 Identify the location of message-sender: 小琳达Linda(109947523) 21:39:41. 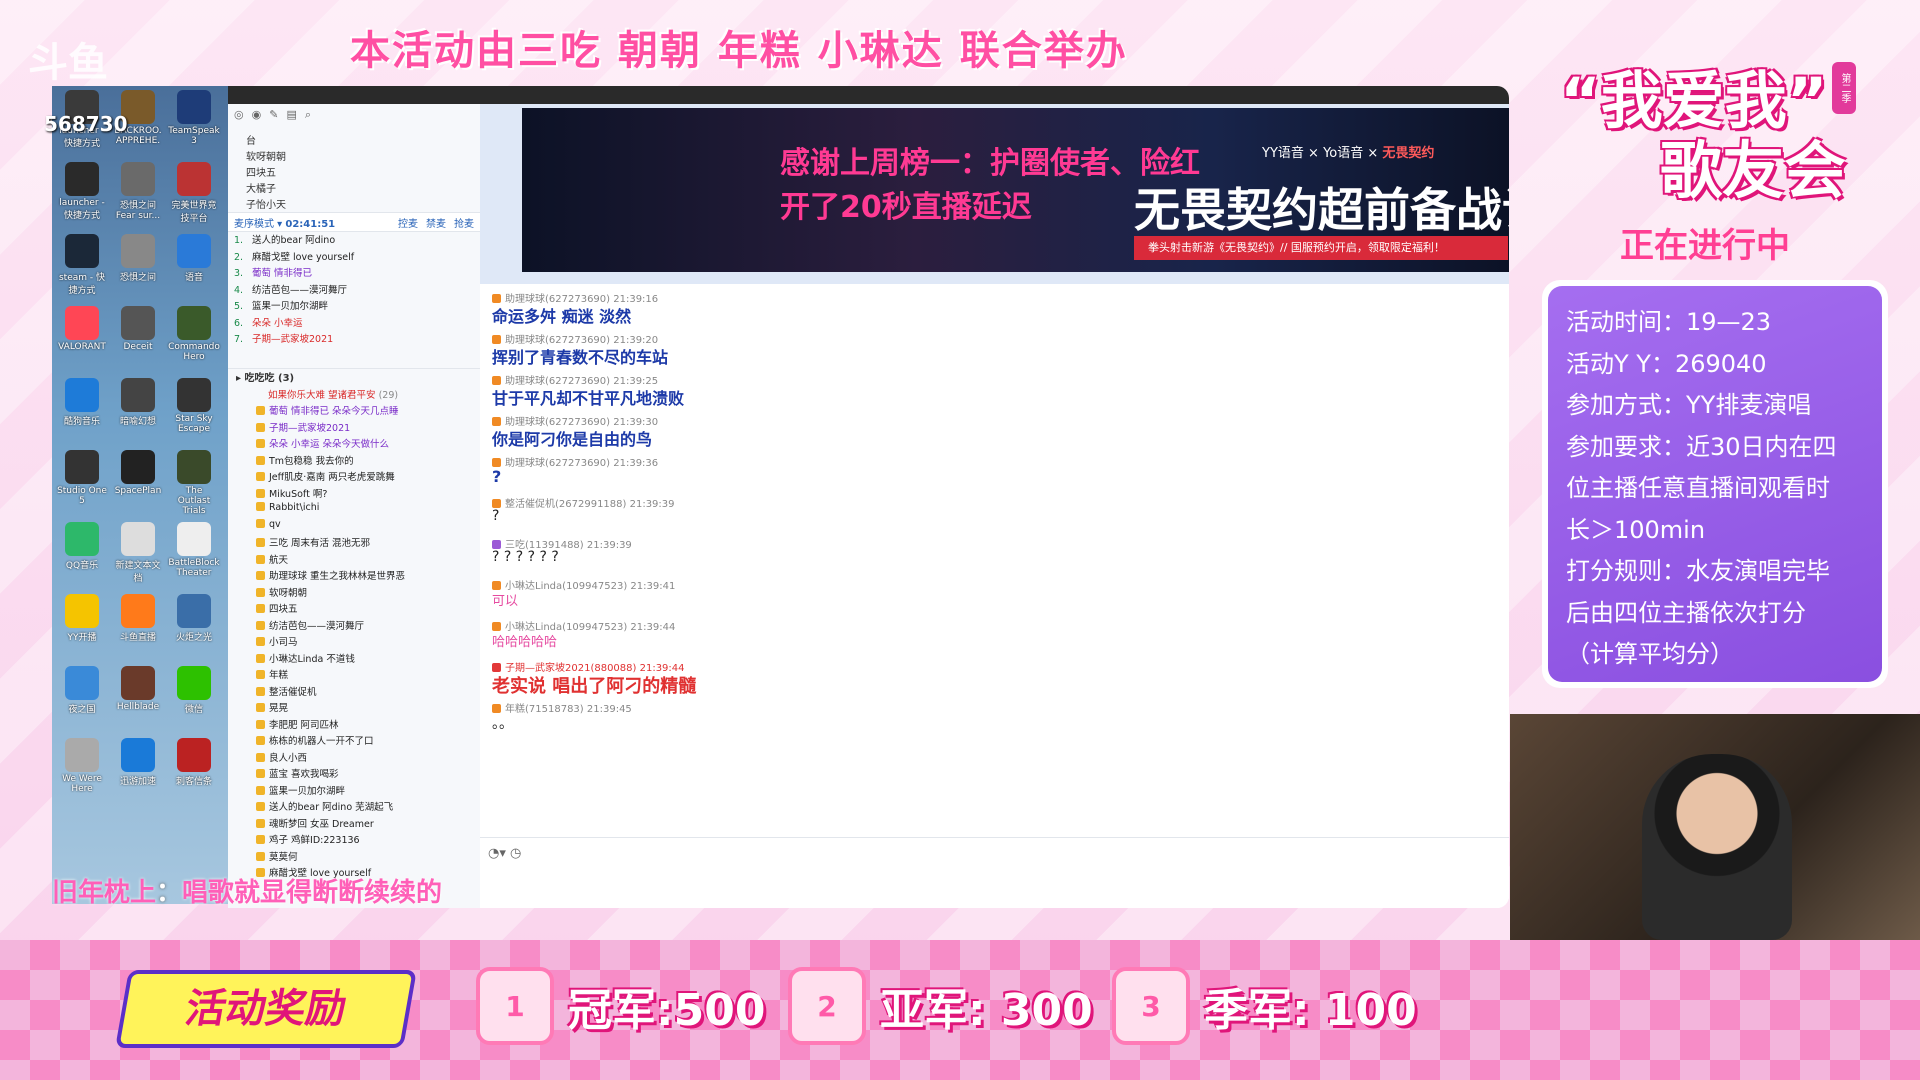
(590, 586).